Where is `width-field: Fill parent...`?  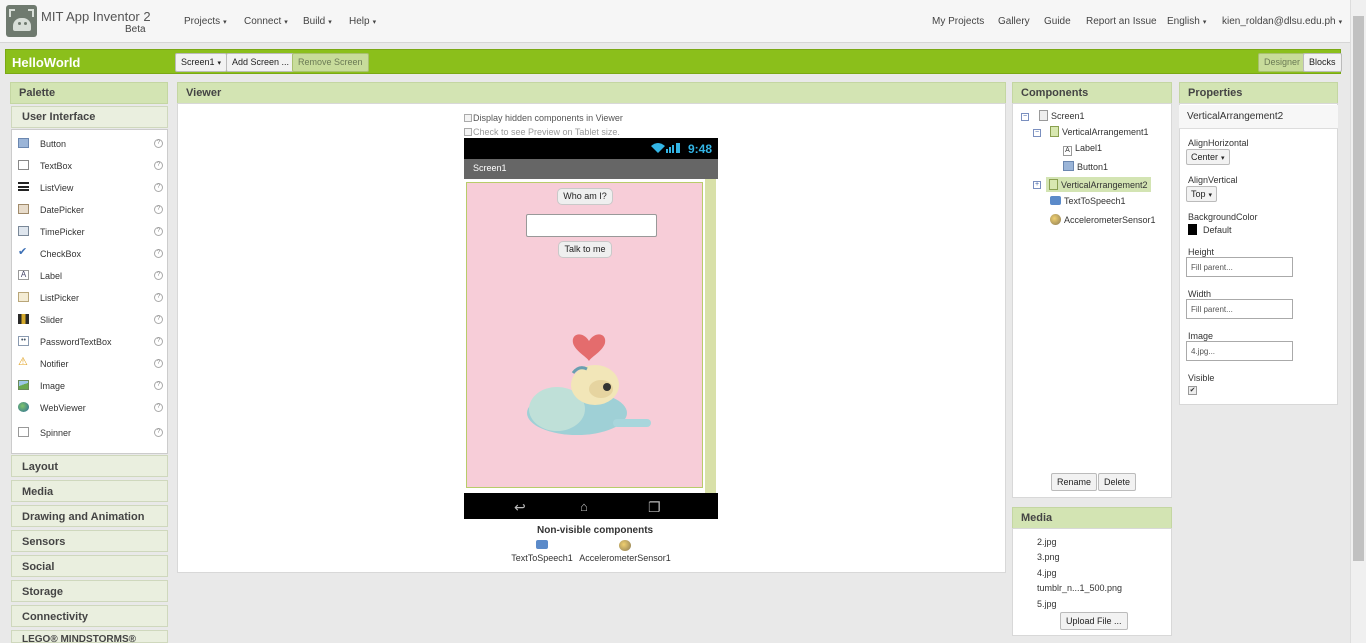
width-field: Fill parent... is located at coordinates (1239, 309).